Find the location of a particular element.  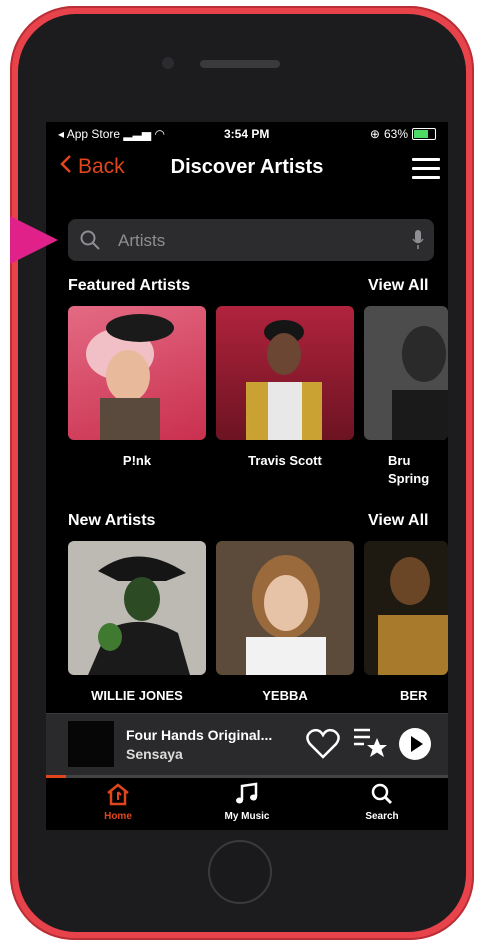

orientation-lock-icon: ⊕ is located at coordinates (374, 134).